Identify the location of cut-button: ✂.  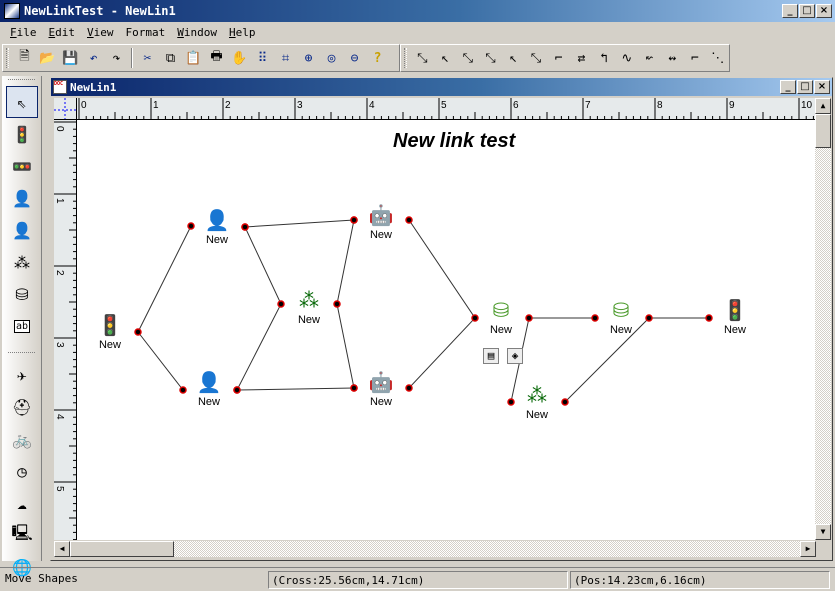
(147, 58).